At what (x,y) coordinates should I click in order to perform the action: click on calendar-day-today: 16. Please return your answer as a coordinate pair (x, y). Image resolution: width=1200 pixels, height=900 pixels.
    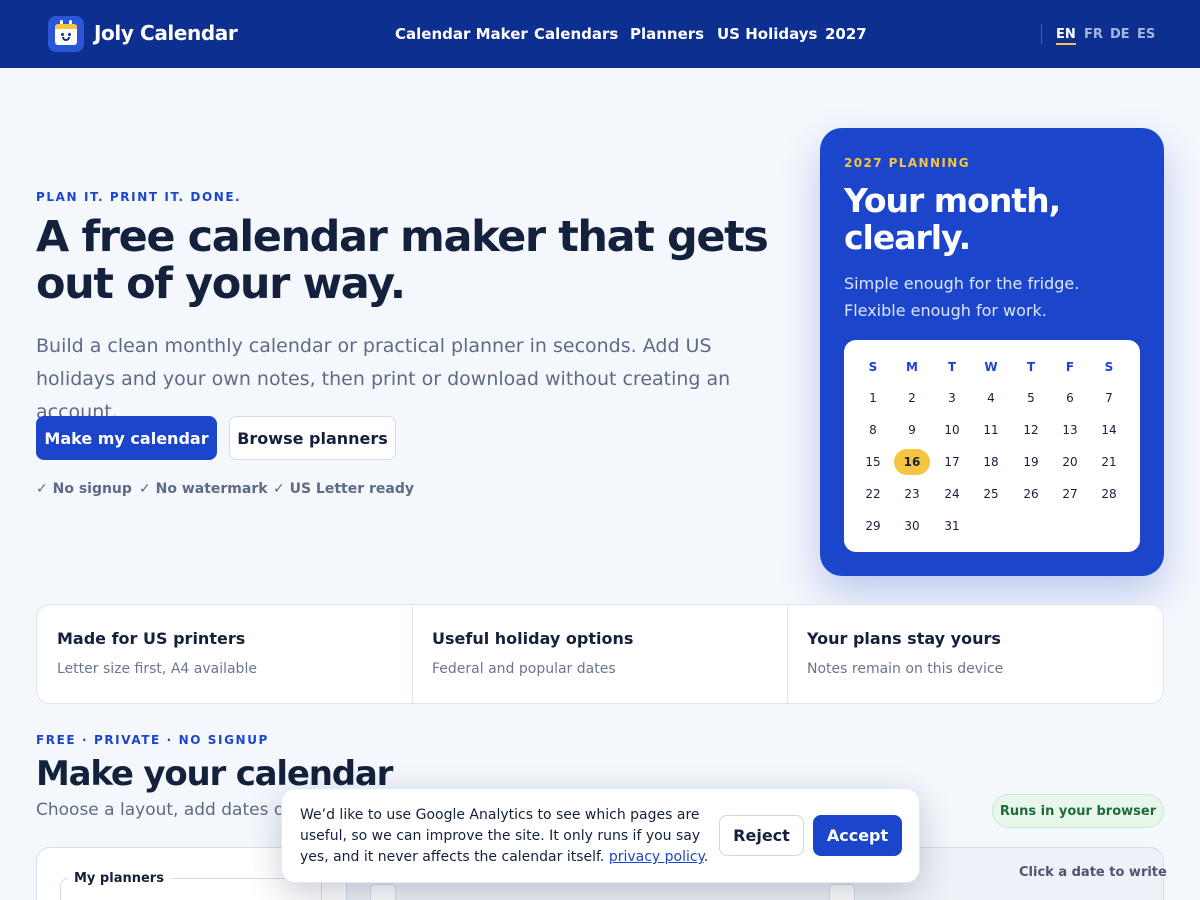
    Looking at the image, I should click on (912, 462).